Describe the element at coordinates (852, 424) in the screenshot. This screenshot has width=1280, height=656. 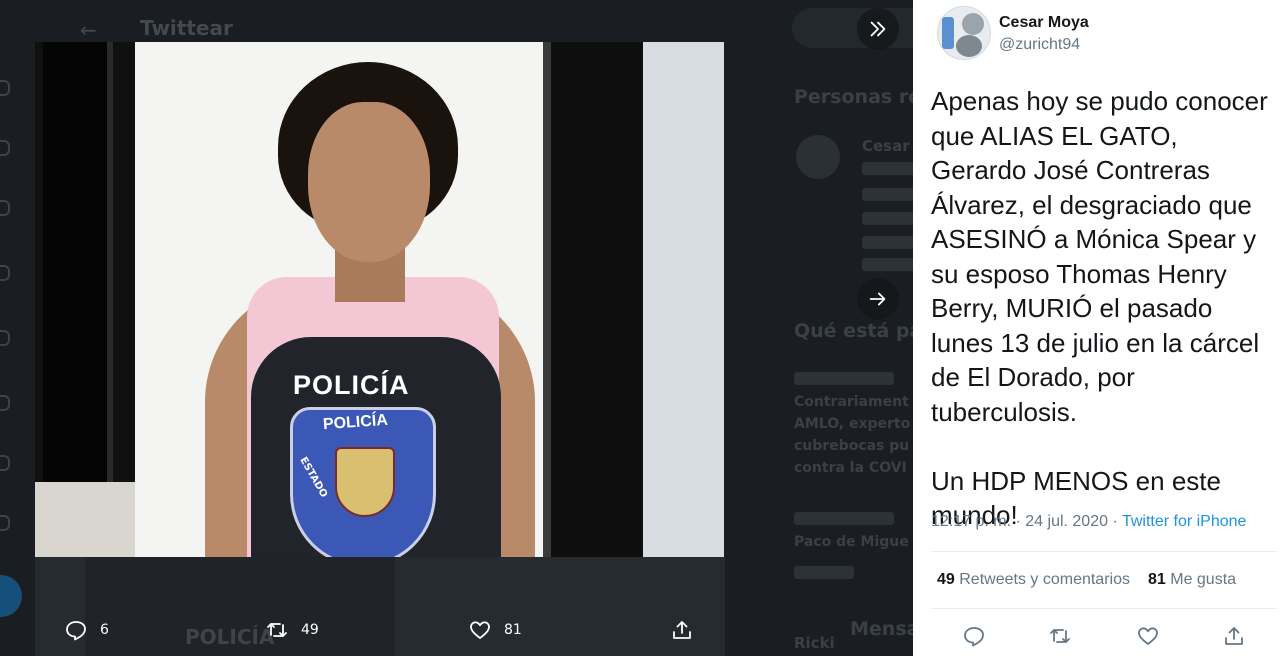
I see `trend-line: AMLO, experto` at that location.